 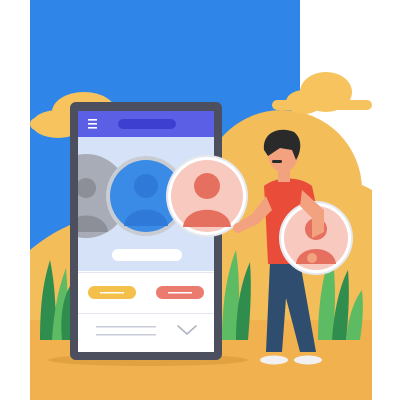 What do you see at coordinates (147, 255) in the screenshot?
I see `username-placeholder` at bounding box center [147, 255].